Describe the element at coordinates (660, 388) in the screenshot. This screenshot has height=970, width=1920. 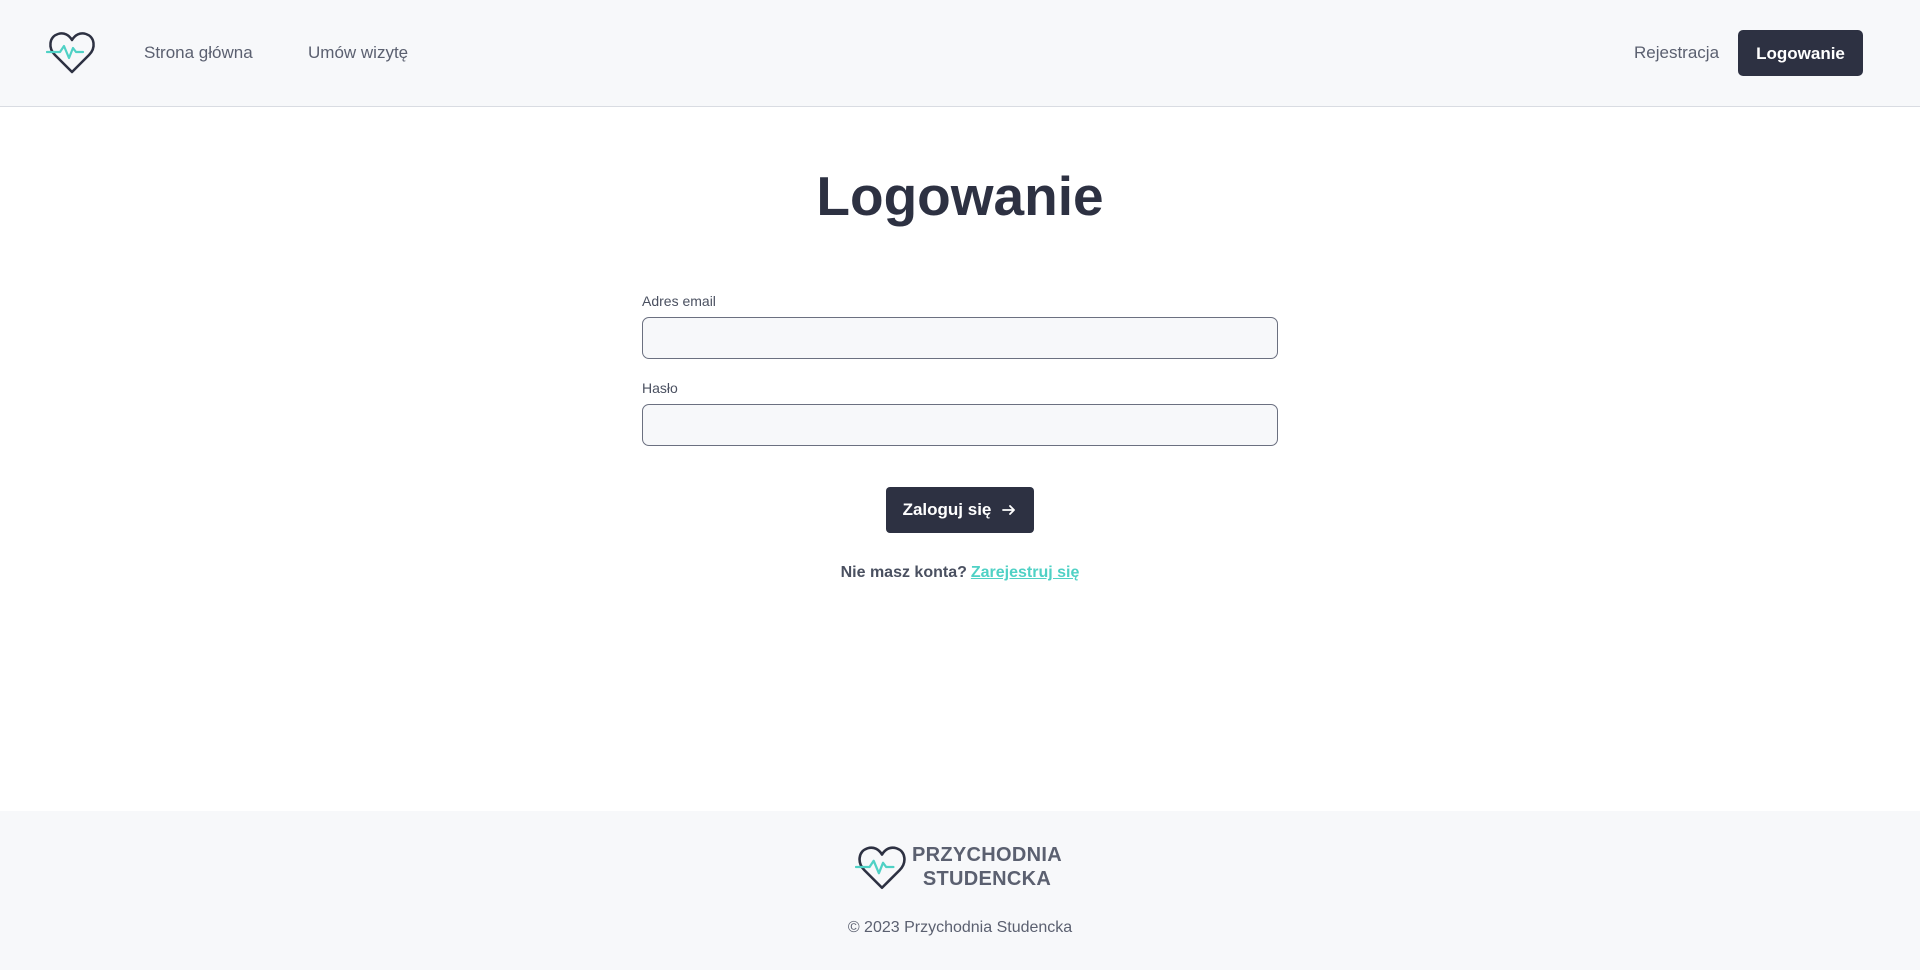
I see `password-label: Hasło` at that location.